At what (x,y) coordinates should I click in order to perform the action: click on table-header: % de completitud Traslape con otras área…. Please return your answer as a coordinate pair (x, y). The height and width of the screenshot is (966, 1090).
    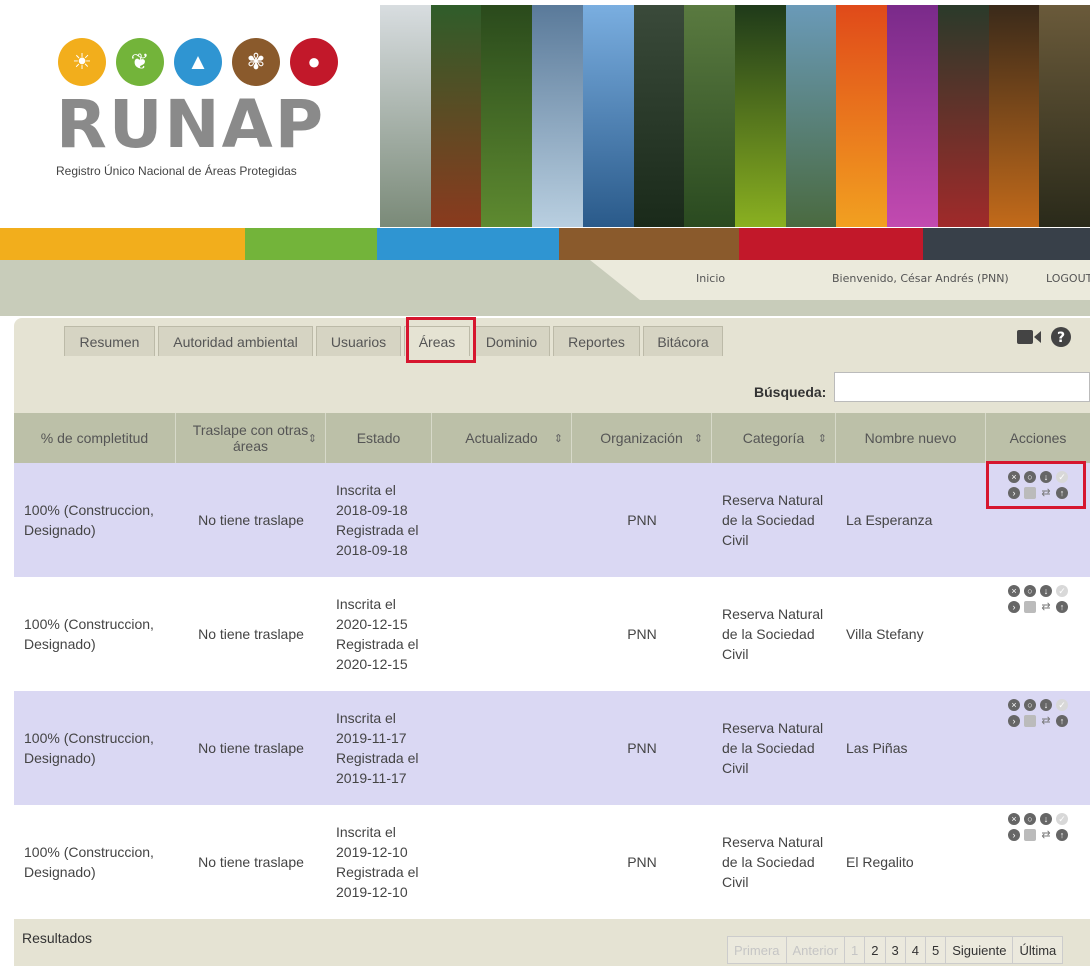
    Looking at the image, I should click on (552, 438).